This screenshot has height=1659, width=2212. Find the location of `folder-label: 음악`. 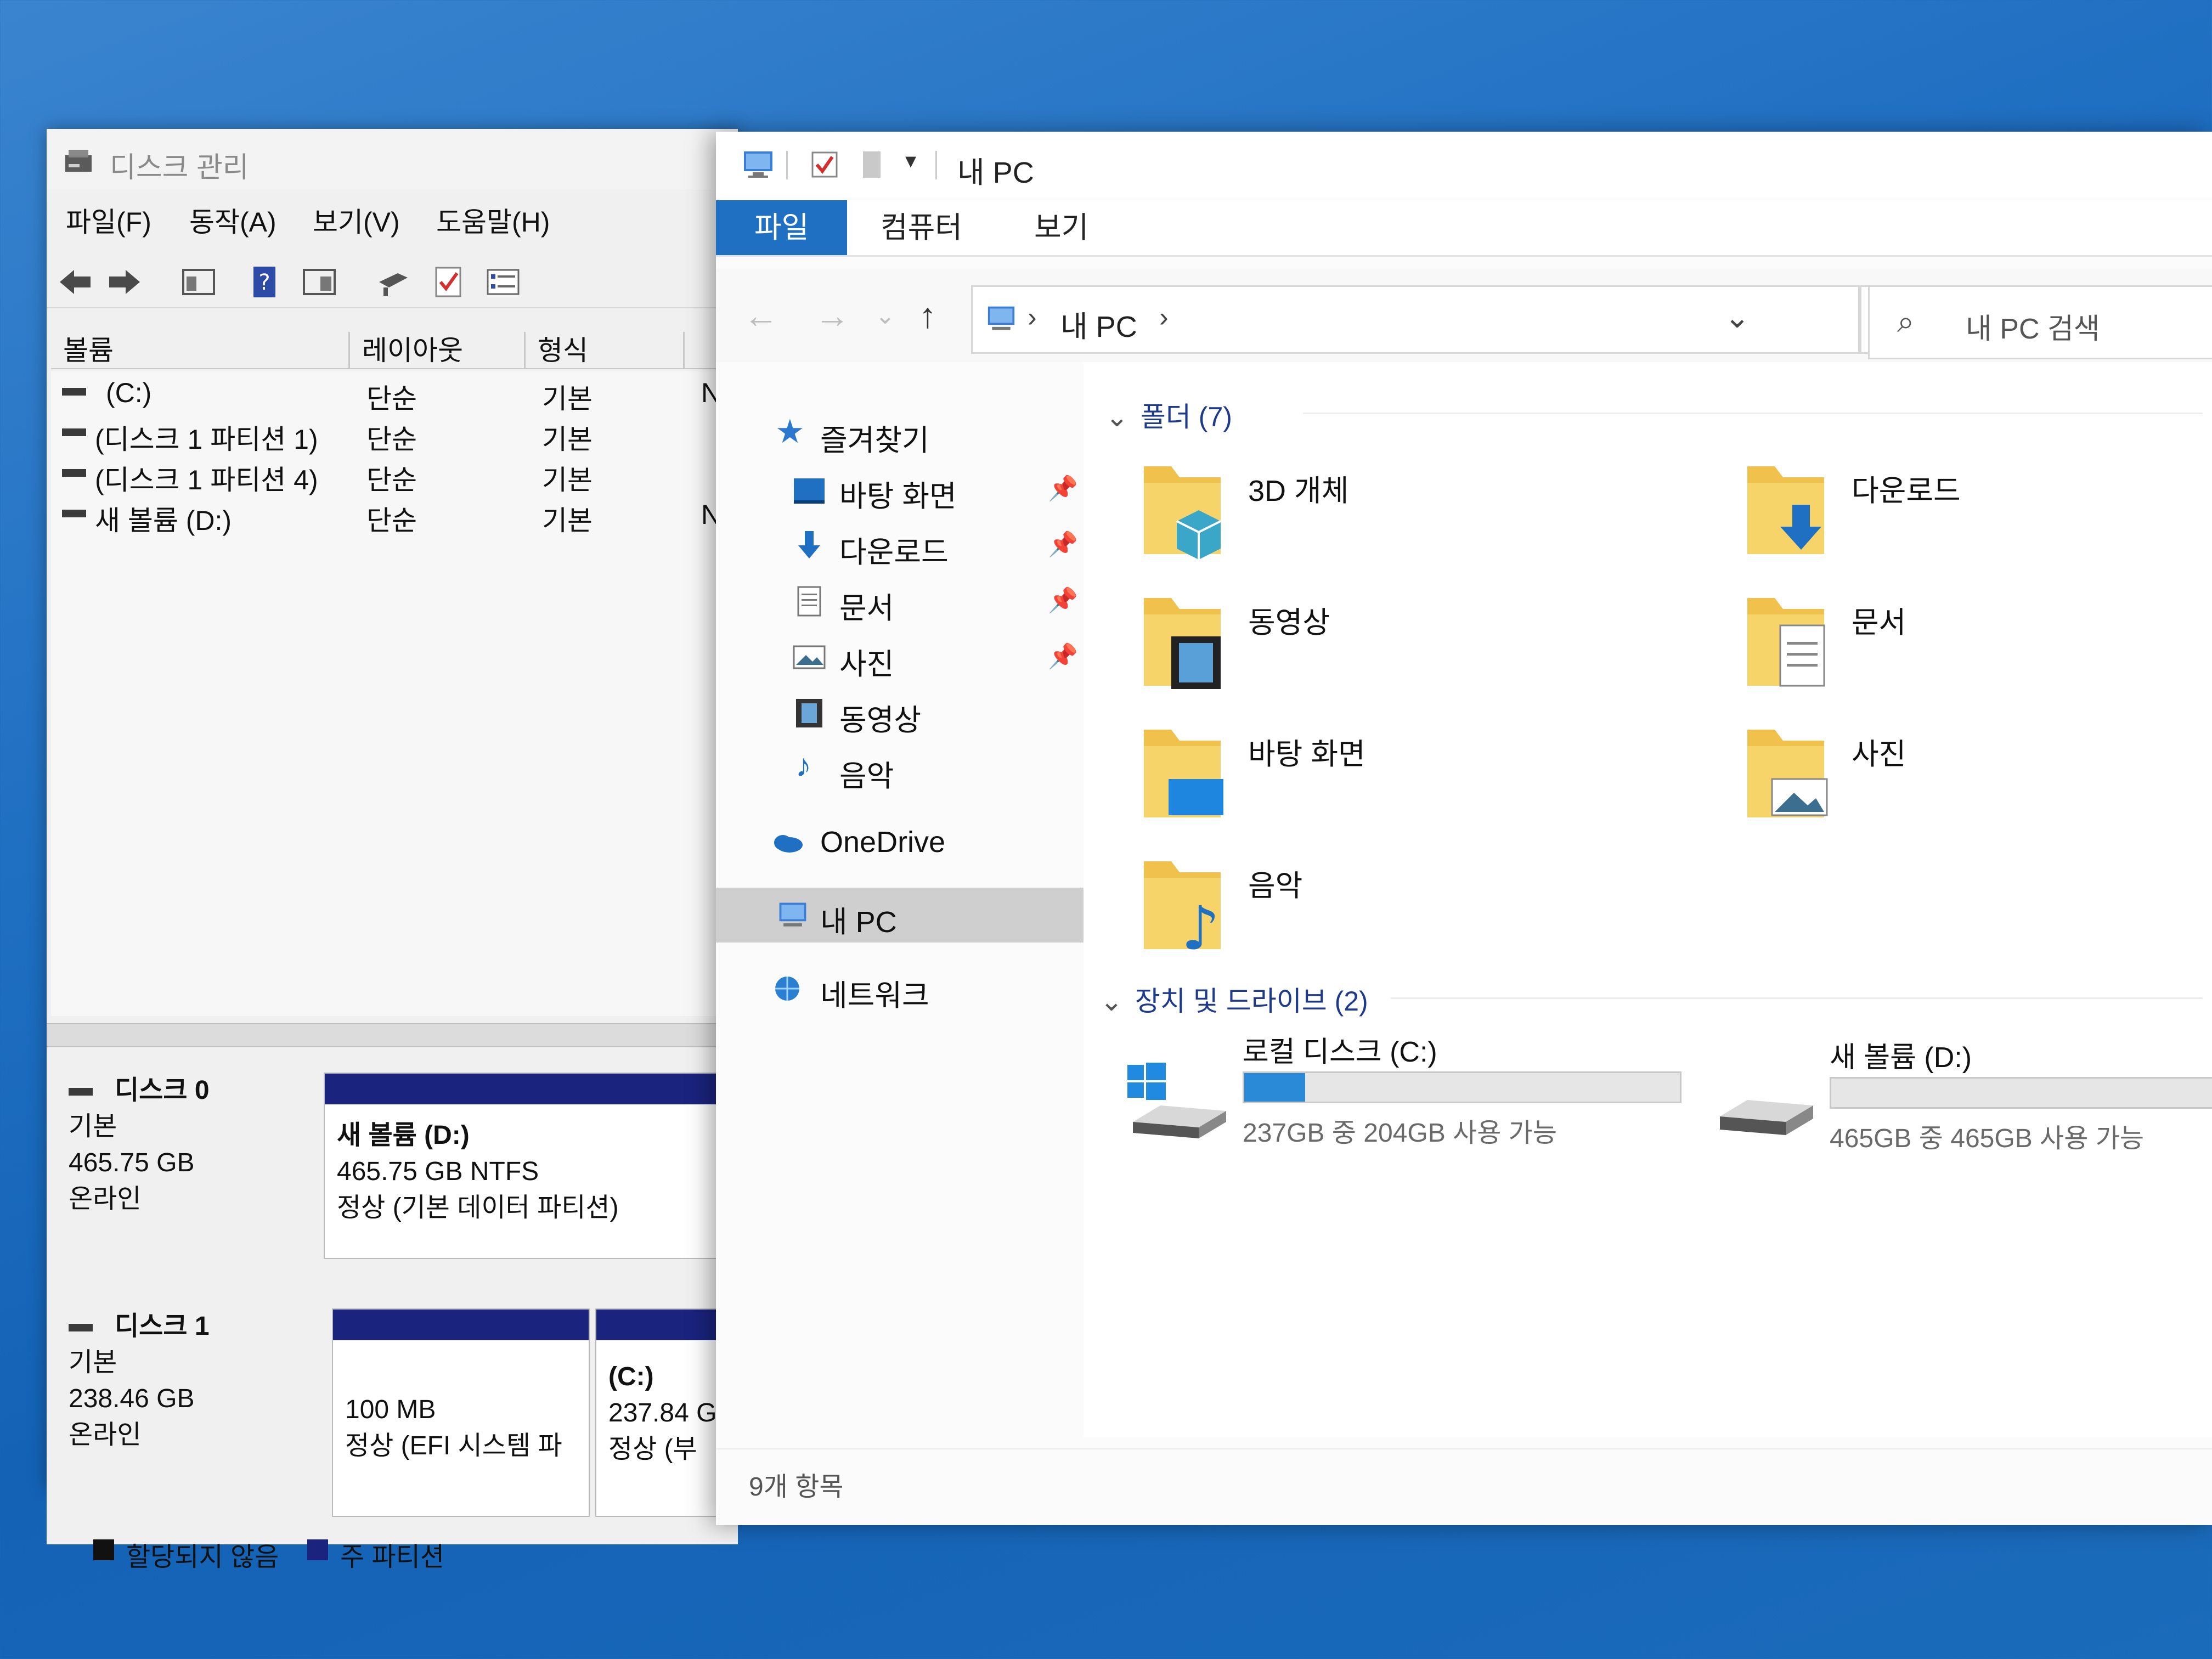

folder-label: 음악 is located at coordinates (1276, 886).